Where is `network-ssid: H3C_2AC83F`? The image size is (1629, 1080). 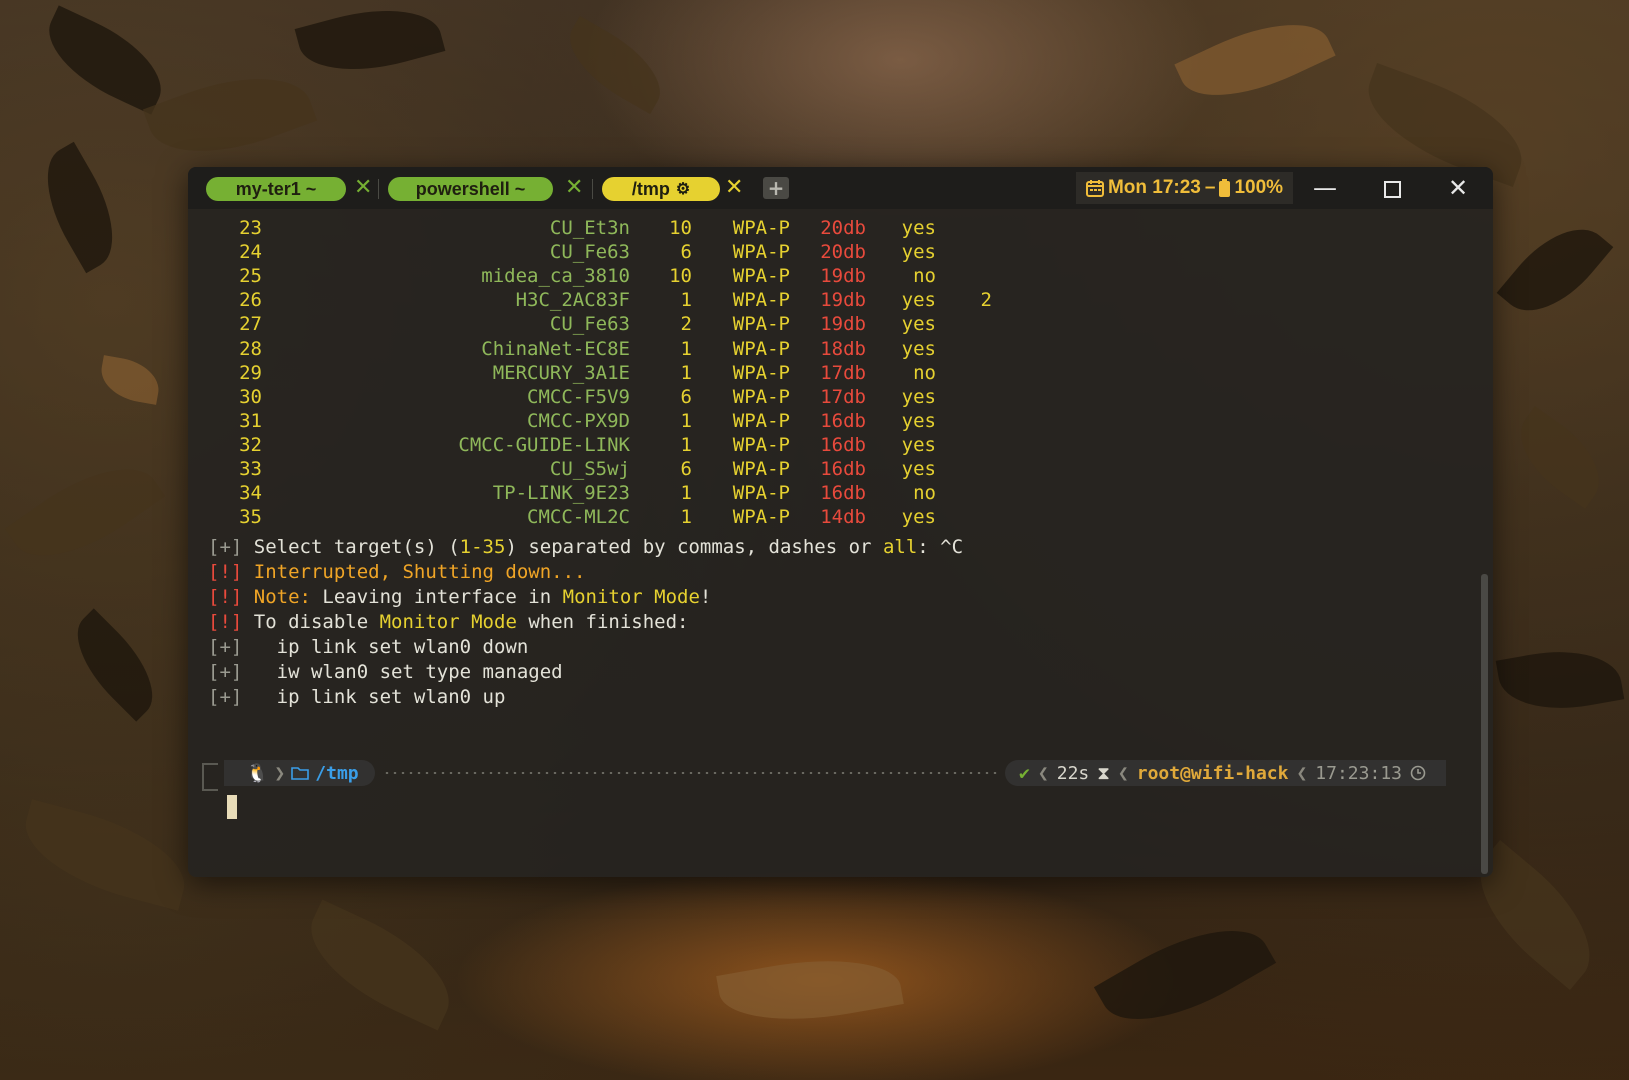
network-ssid: H3C_2AC83F is located at coordinates (572, 300).